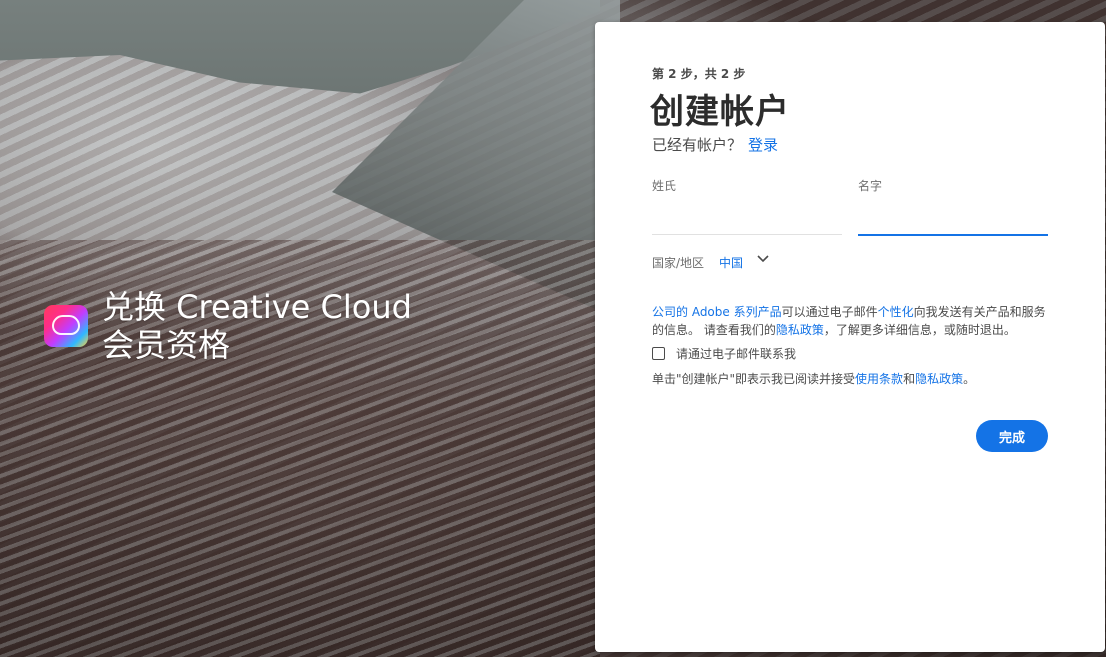  Describe the element at coordinates (717, 312) in the screenshot. I see `adobe-family-link: 公司的 Adobe 系列产品` at that location.